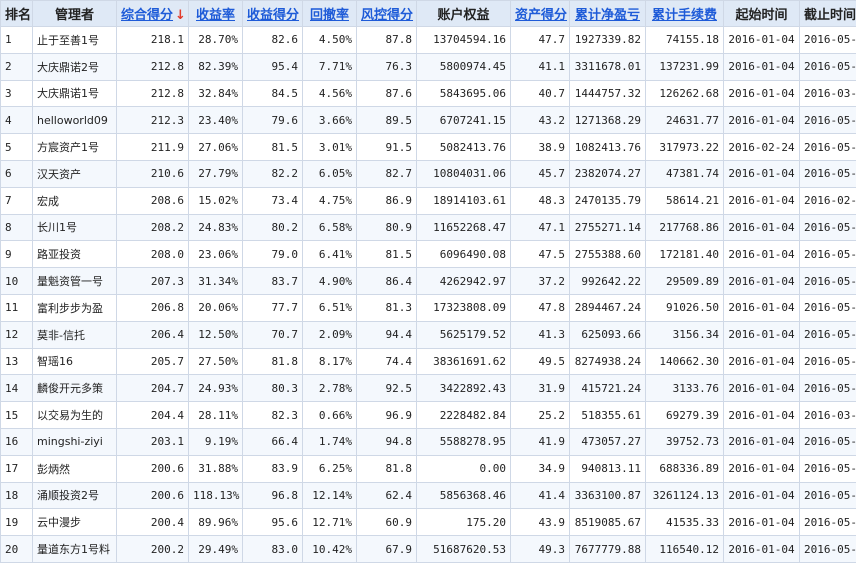 The height and width of the screenshot is (563, 856). What do you see at coordinates (608, 40) in the screenshot?
I see `cell-pnl: 1927339.82` at bounding box center [608, 40].